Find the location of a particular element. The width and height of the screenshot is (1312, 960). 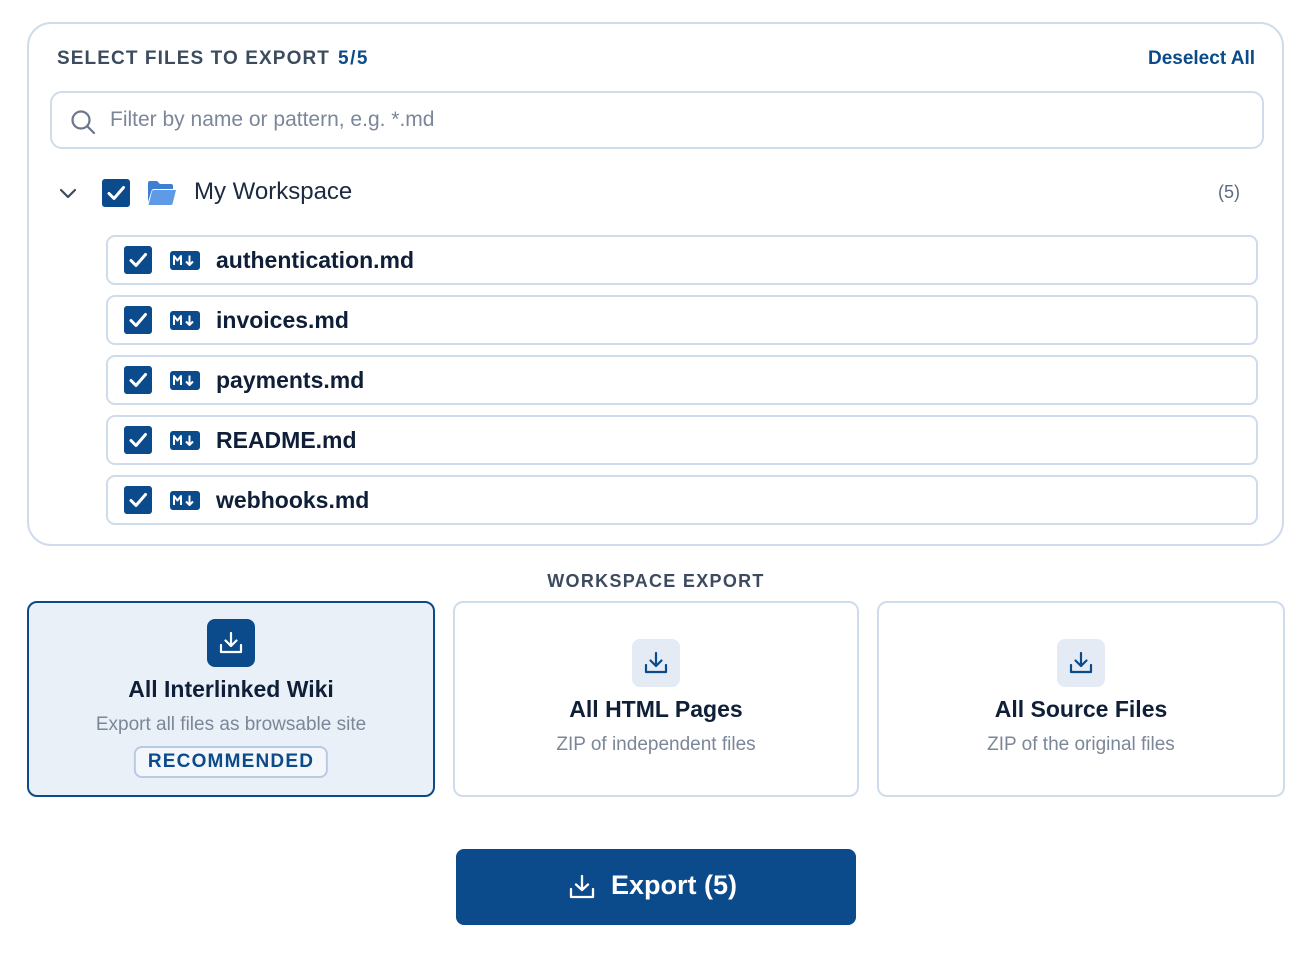

panel-title-text: SELECT FILES TO EXPORT is located at coordinates (193, 58).